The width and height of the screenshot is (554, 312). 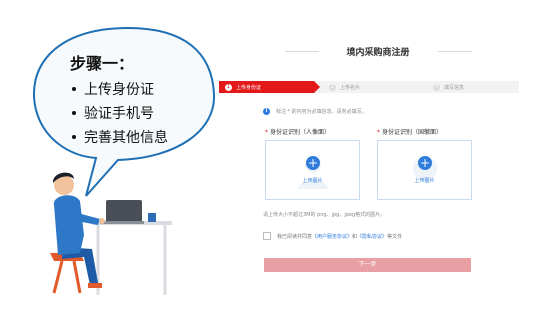 I want to click on id-front-upload: + 上传图片, so click(x=312, y=170).